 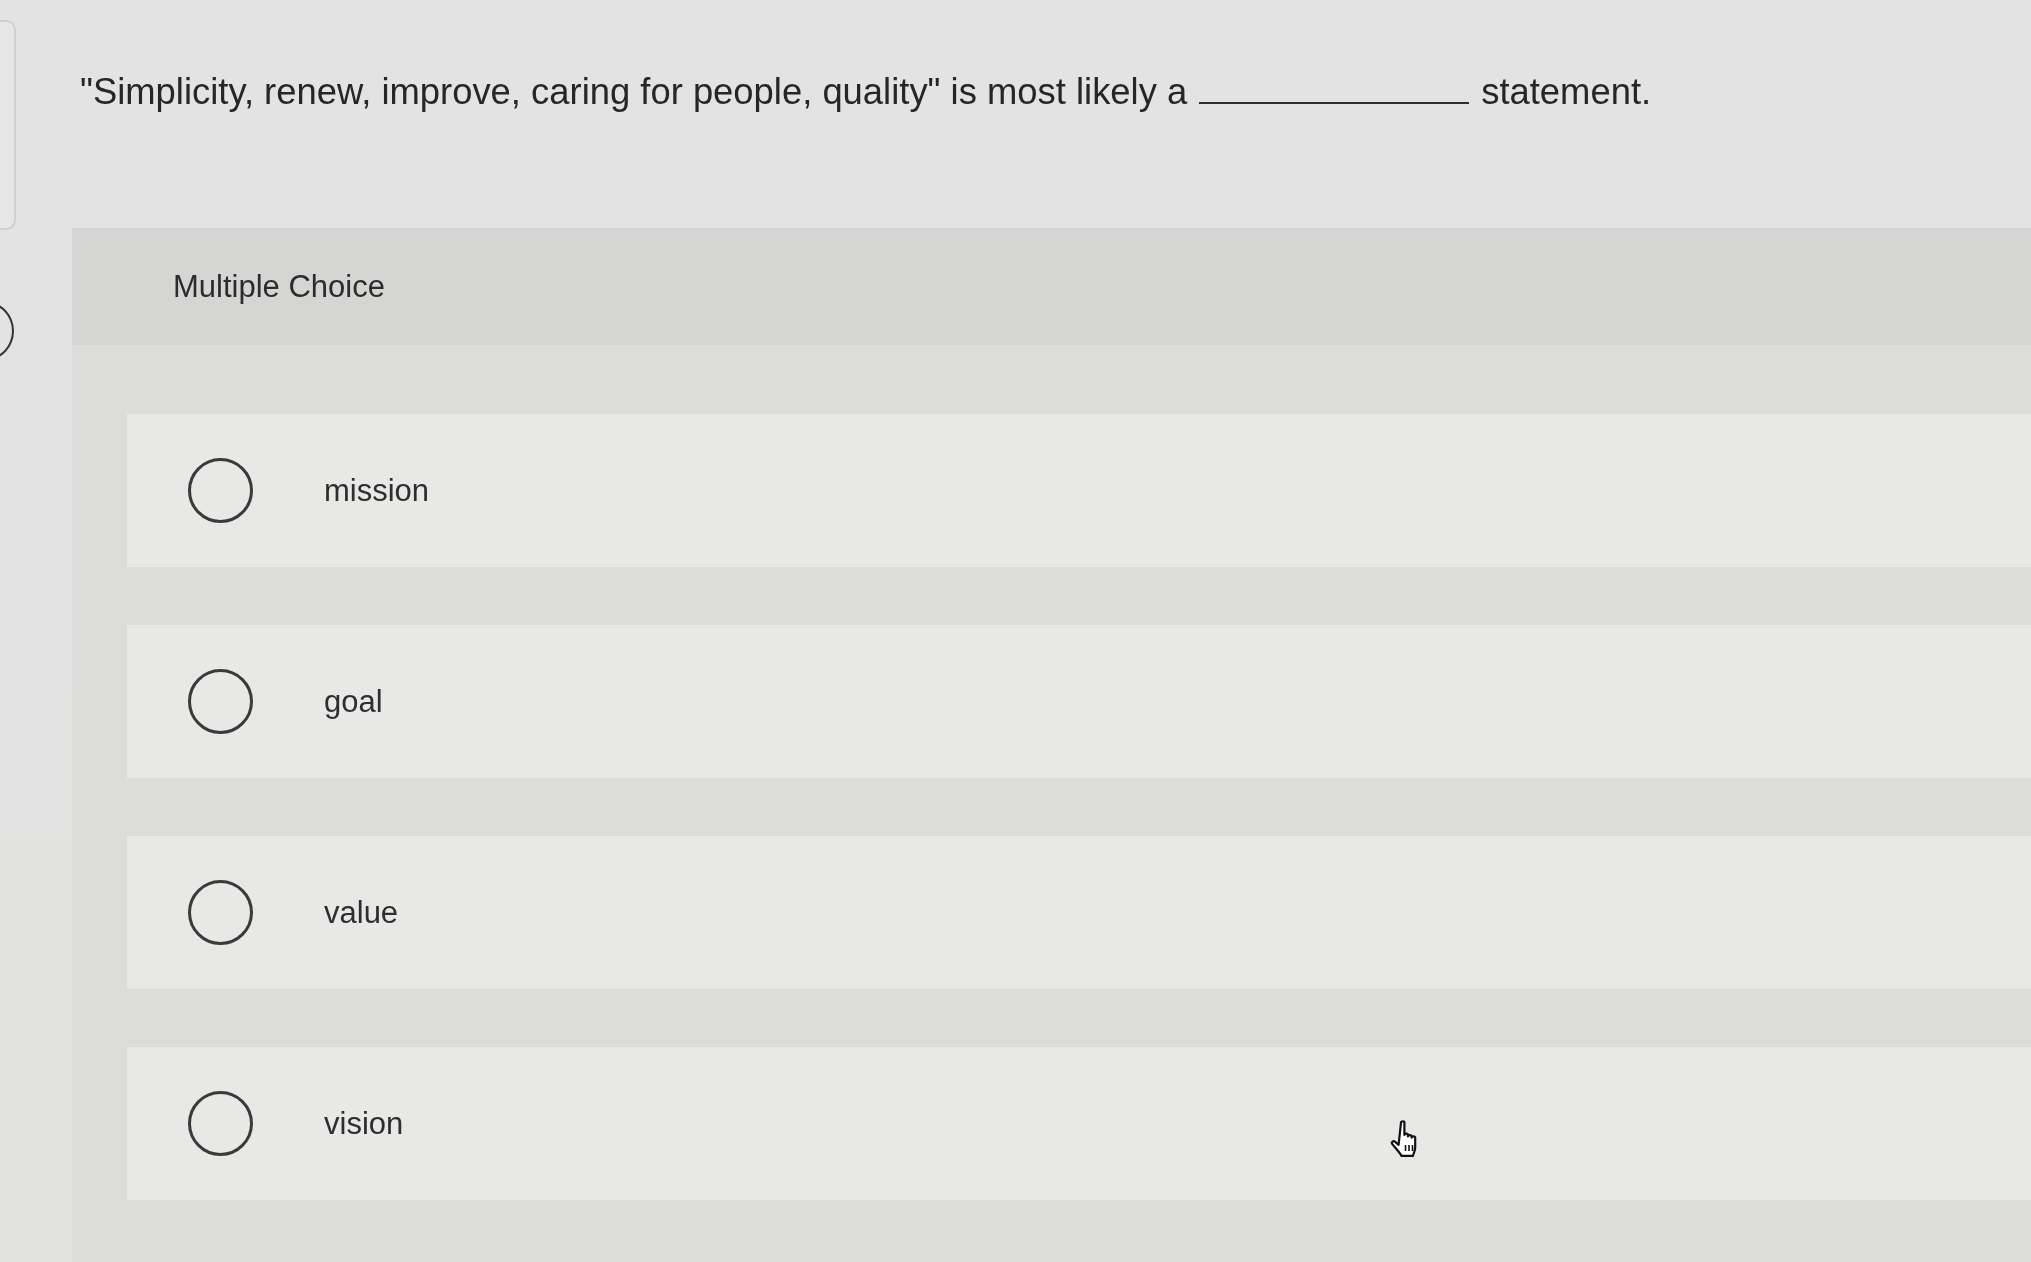 I want to click on question-type-label: Multiple Choice, so click(x=279, y=286).